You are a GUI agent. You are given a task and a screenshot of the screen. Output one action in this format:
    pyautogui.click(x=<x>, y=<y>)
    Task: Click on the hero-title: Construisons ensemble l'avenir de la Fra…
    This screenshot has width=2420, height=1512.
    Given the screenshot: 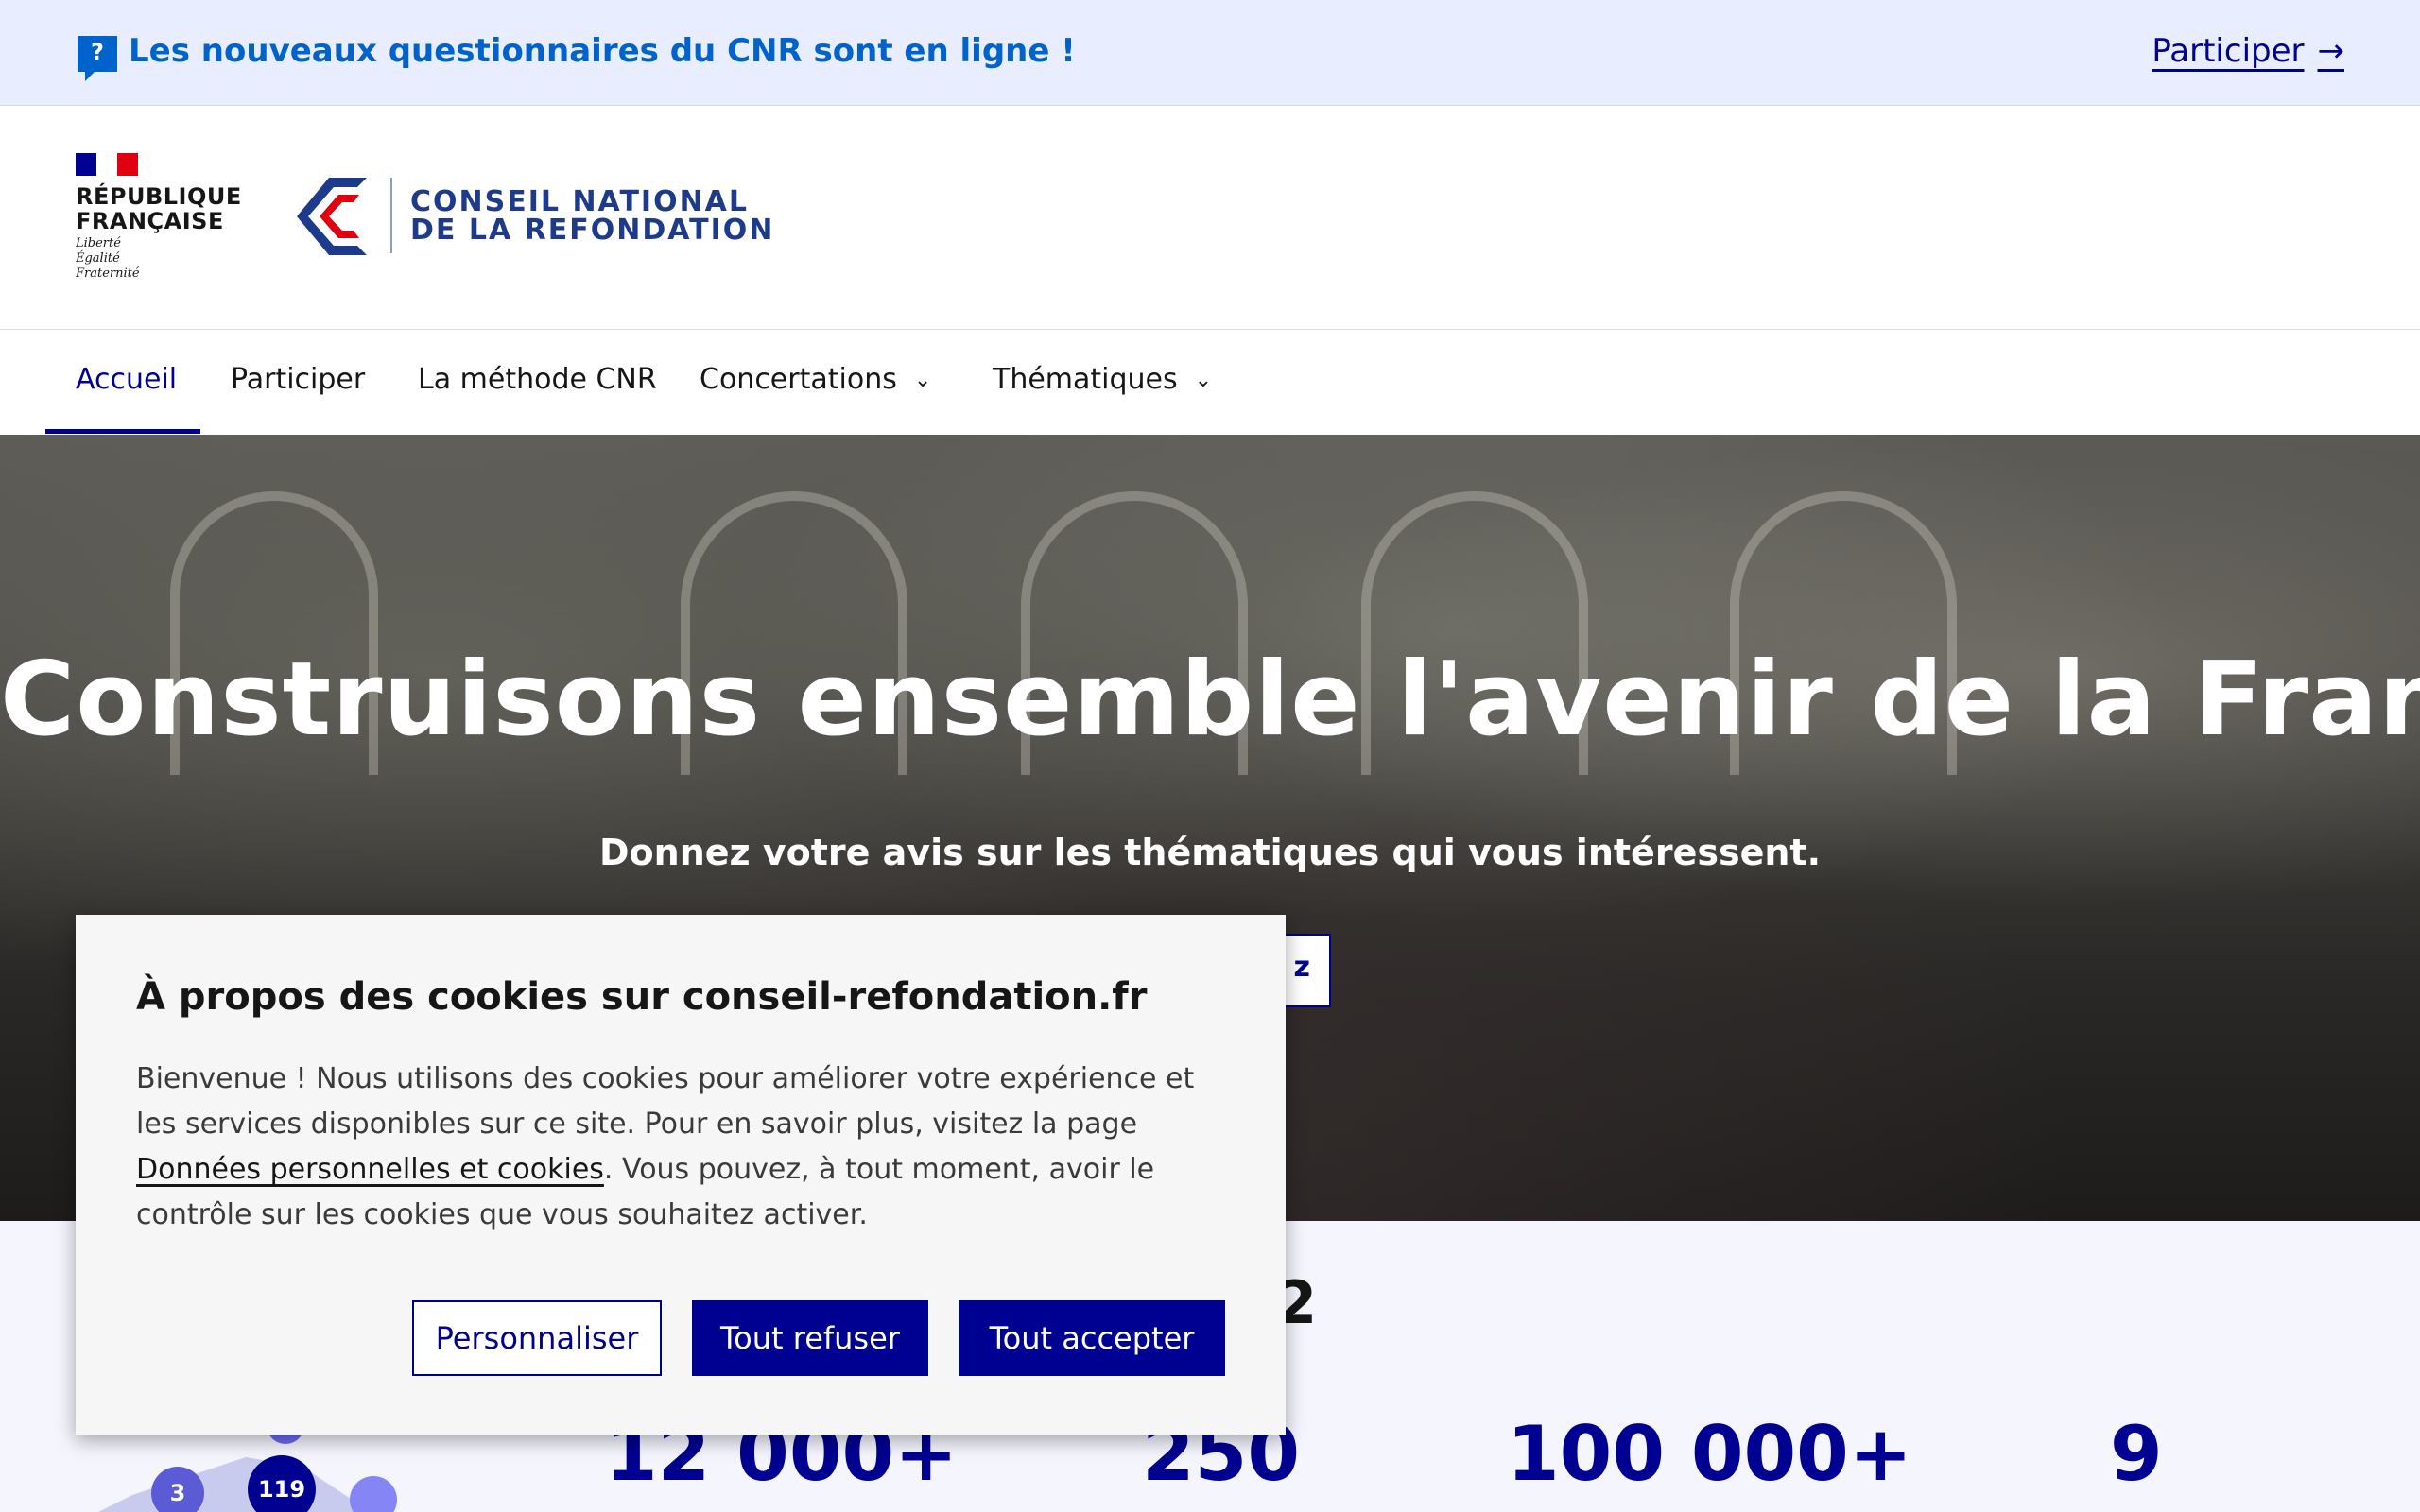 What is the action you would take?
    pyautogui.click(x=1210, y=700)
    